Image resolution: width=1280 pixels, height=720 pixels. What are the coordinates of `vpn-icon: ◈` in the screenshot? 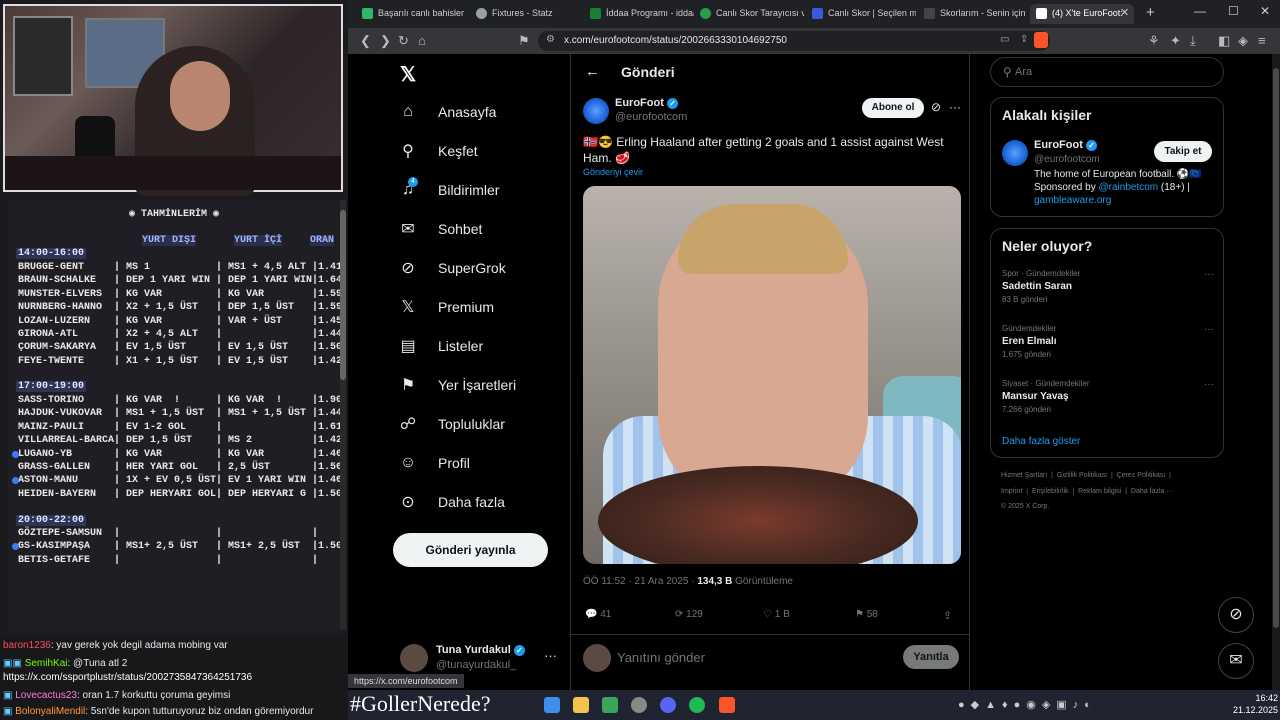 It's located at (1243, 41).